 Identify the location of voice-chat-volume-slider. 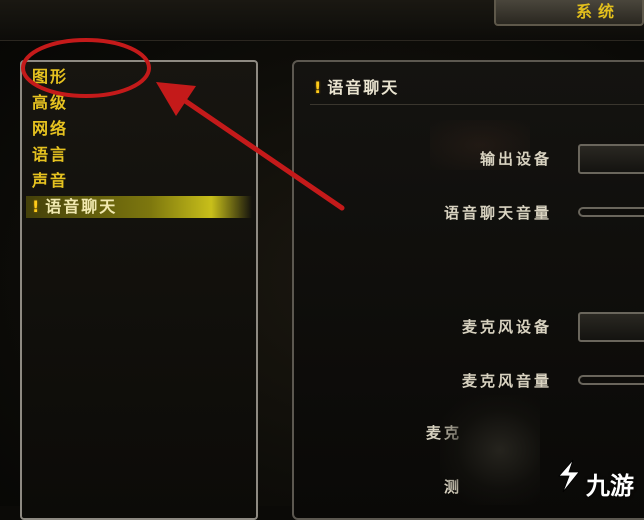
(611, 212).